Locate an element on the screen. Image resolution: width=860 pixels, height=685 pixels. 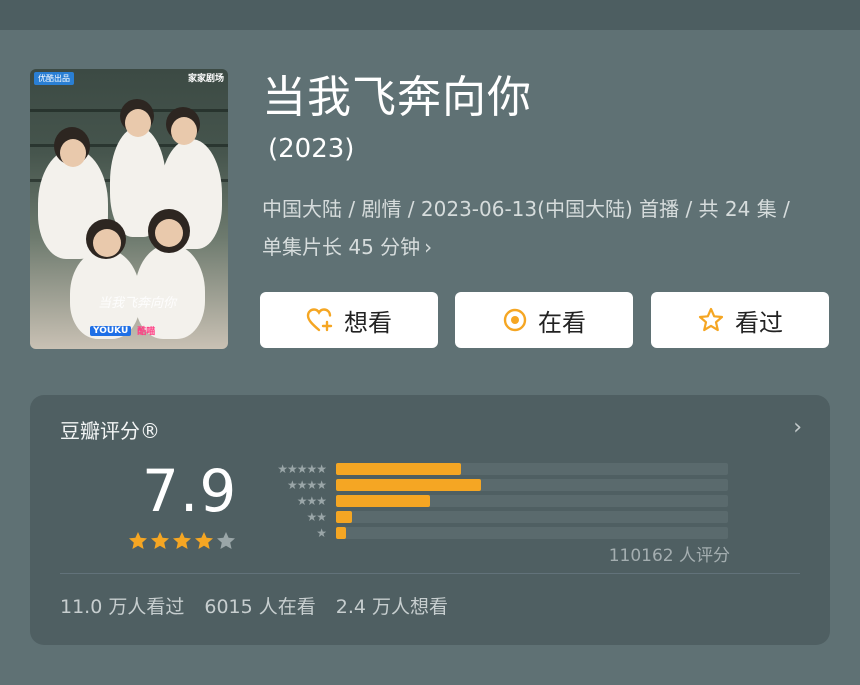
poster-brand-logos: YOUKU 酷喵 is located at coordinates (122, 330).